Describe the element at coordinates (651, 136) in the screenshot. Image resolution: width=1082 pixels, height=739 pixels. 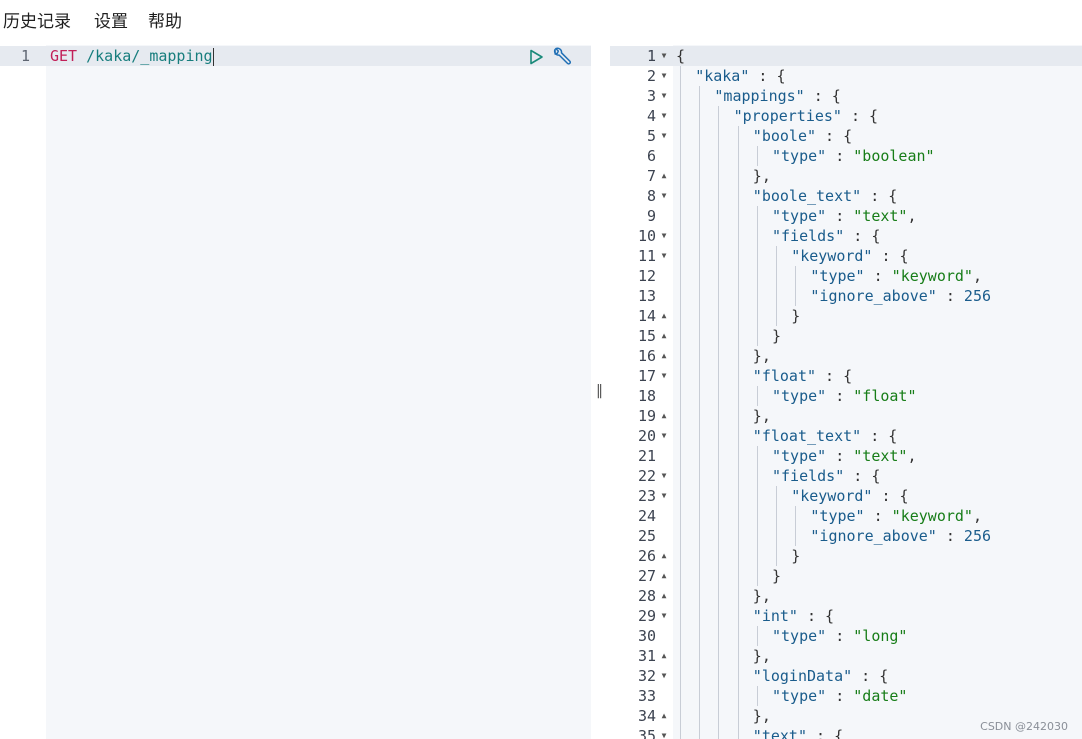
I see `line-number: 5` at that location.